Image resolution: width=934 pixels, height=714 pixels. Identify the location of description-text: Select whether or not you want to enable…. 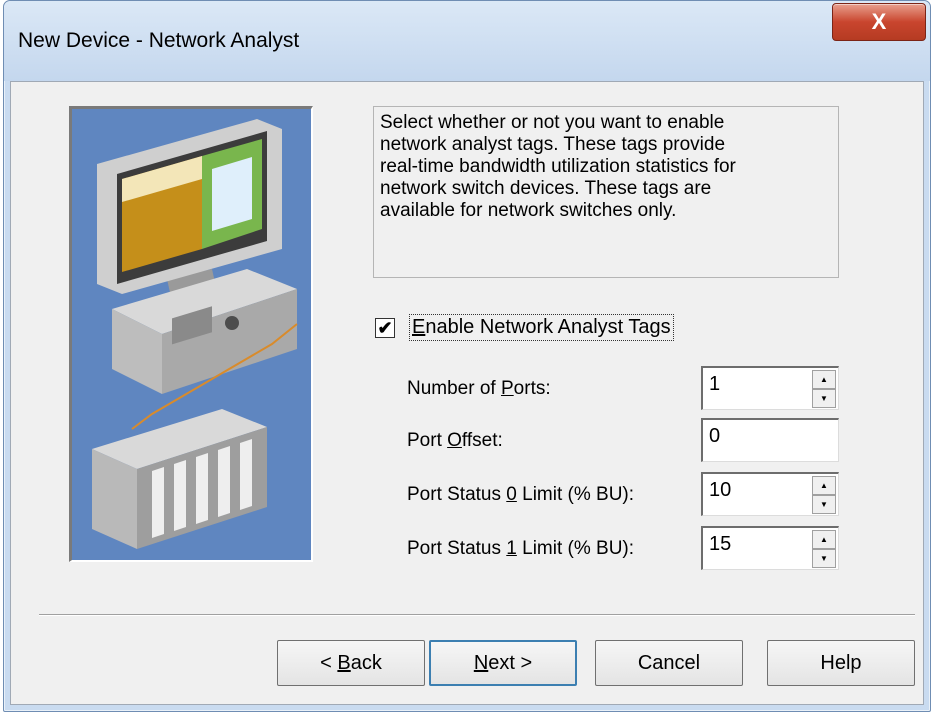
(606, 192).